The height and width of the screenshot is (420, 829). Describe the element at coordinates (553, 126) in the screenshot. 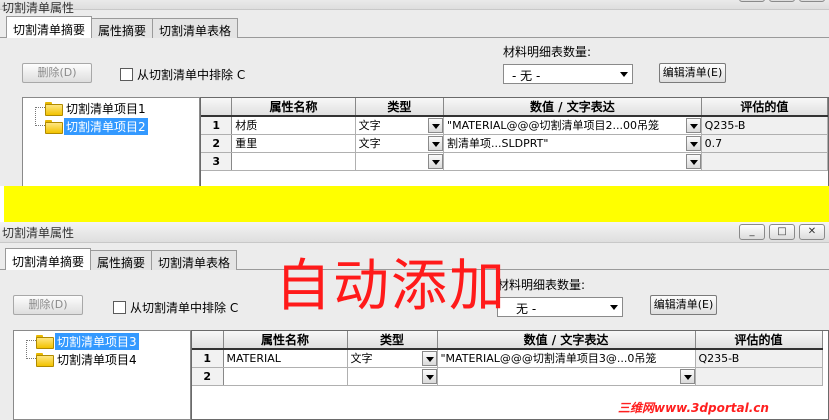

I see `expression-value: "MATERIAL@@@切割清单项目2...00吊笼` at that location.